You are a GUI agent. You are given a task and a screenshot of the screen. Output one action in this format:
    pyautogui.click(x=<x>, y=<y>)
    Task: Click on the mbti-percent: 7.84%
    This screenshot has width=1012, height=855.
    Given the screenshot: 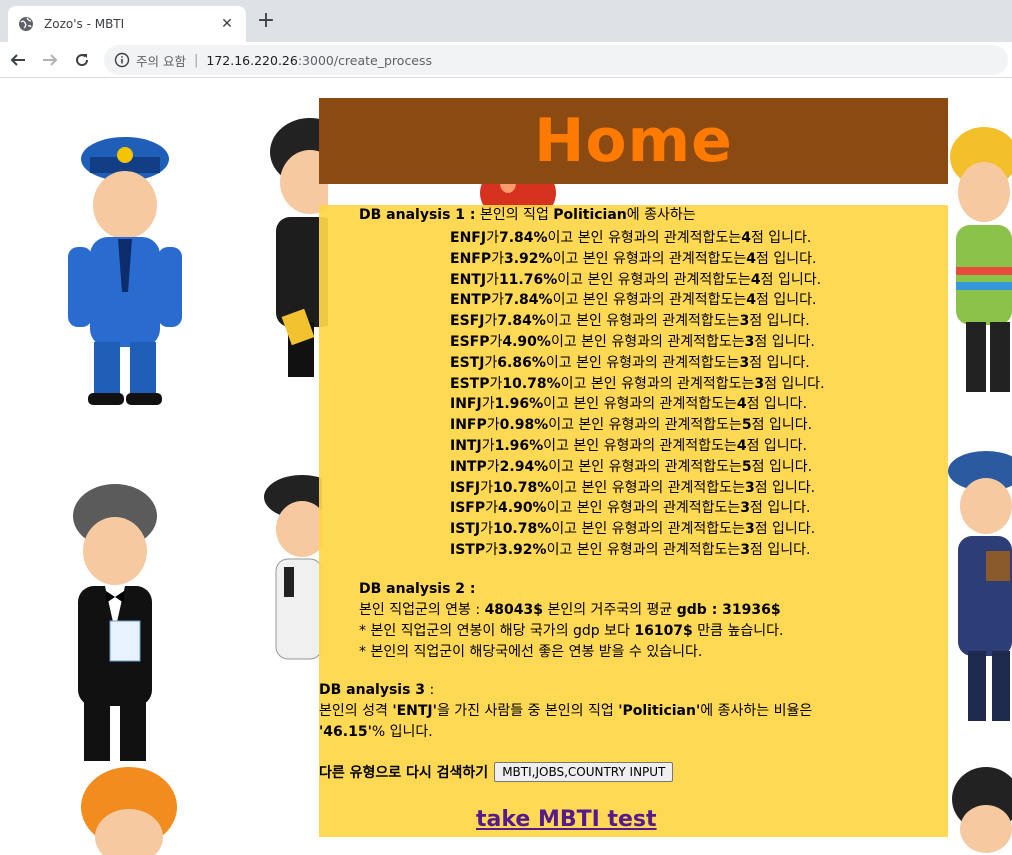 What is the action you would take?
    pyautogui.click(x=528, y=300)
    